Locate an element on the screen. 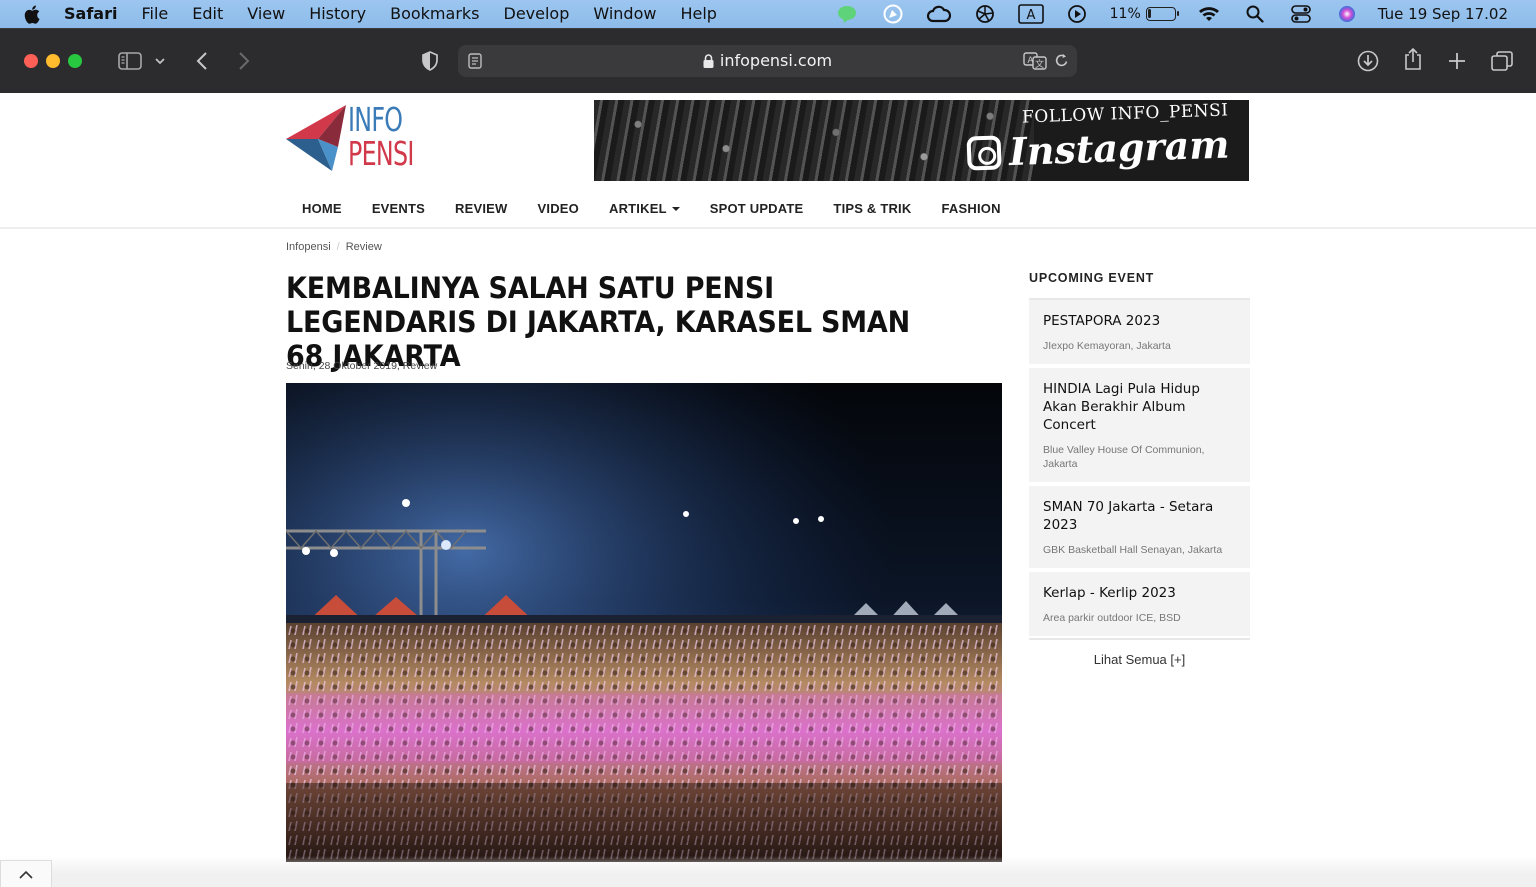 The width and height of the screenshot is (1536, 887). sidebar-toggle-button is located at coordinates (130, 61).